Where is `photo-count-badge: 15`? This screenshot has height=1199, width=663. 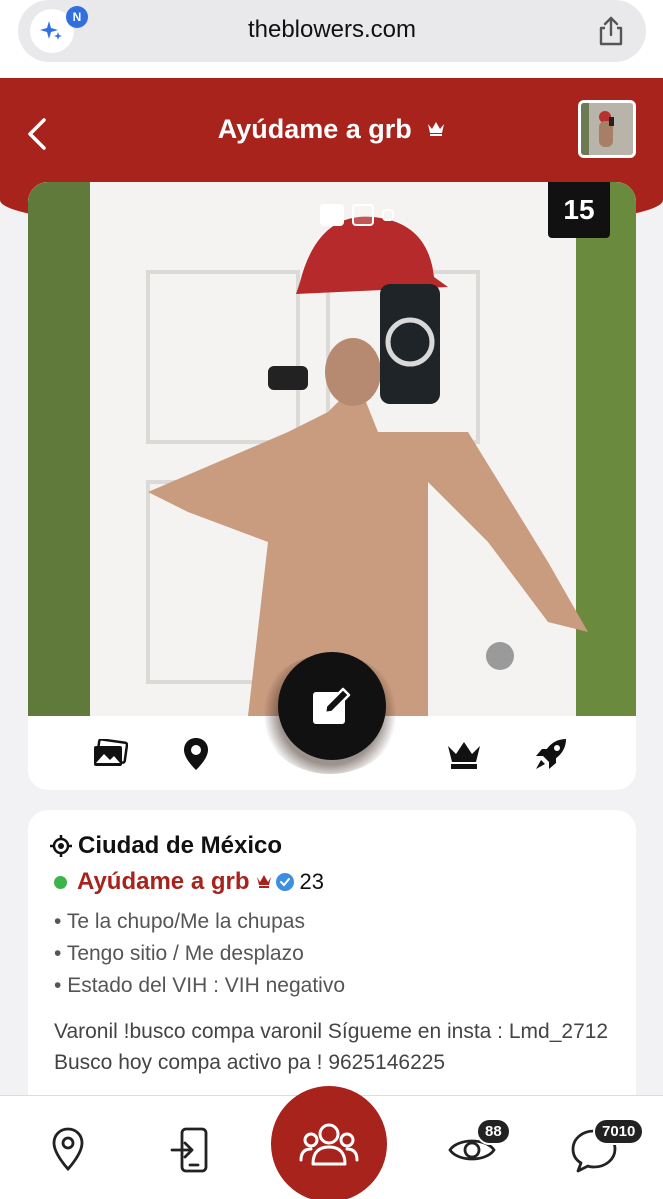
photo-count-badge: 15 is located at coordinates (579, 210).